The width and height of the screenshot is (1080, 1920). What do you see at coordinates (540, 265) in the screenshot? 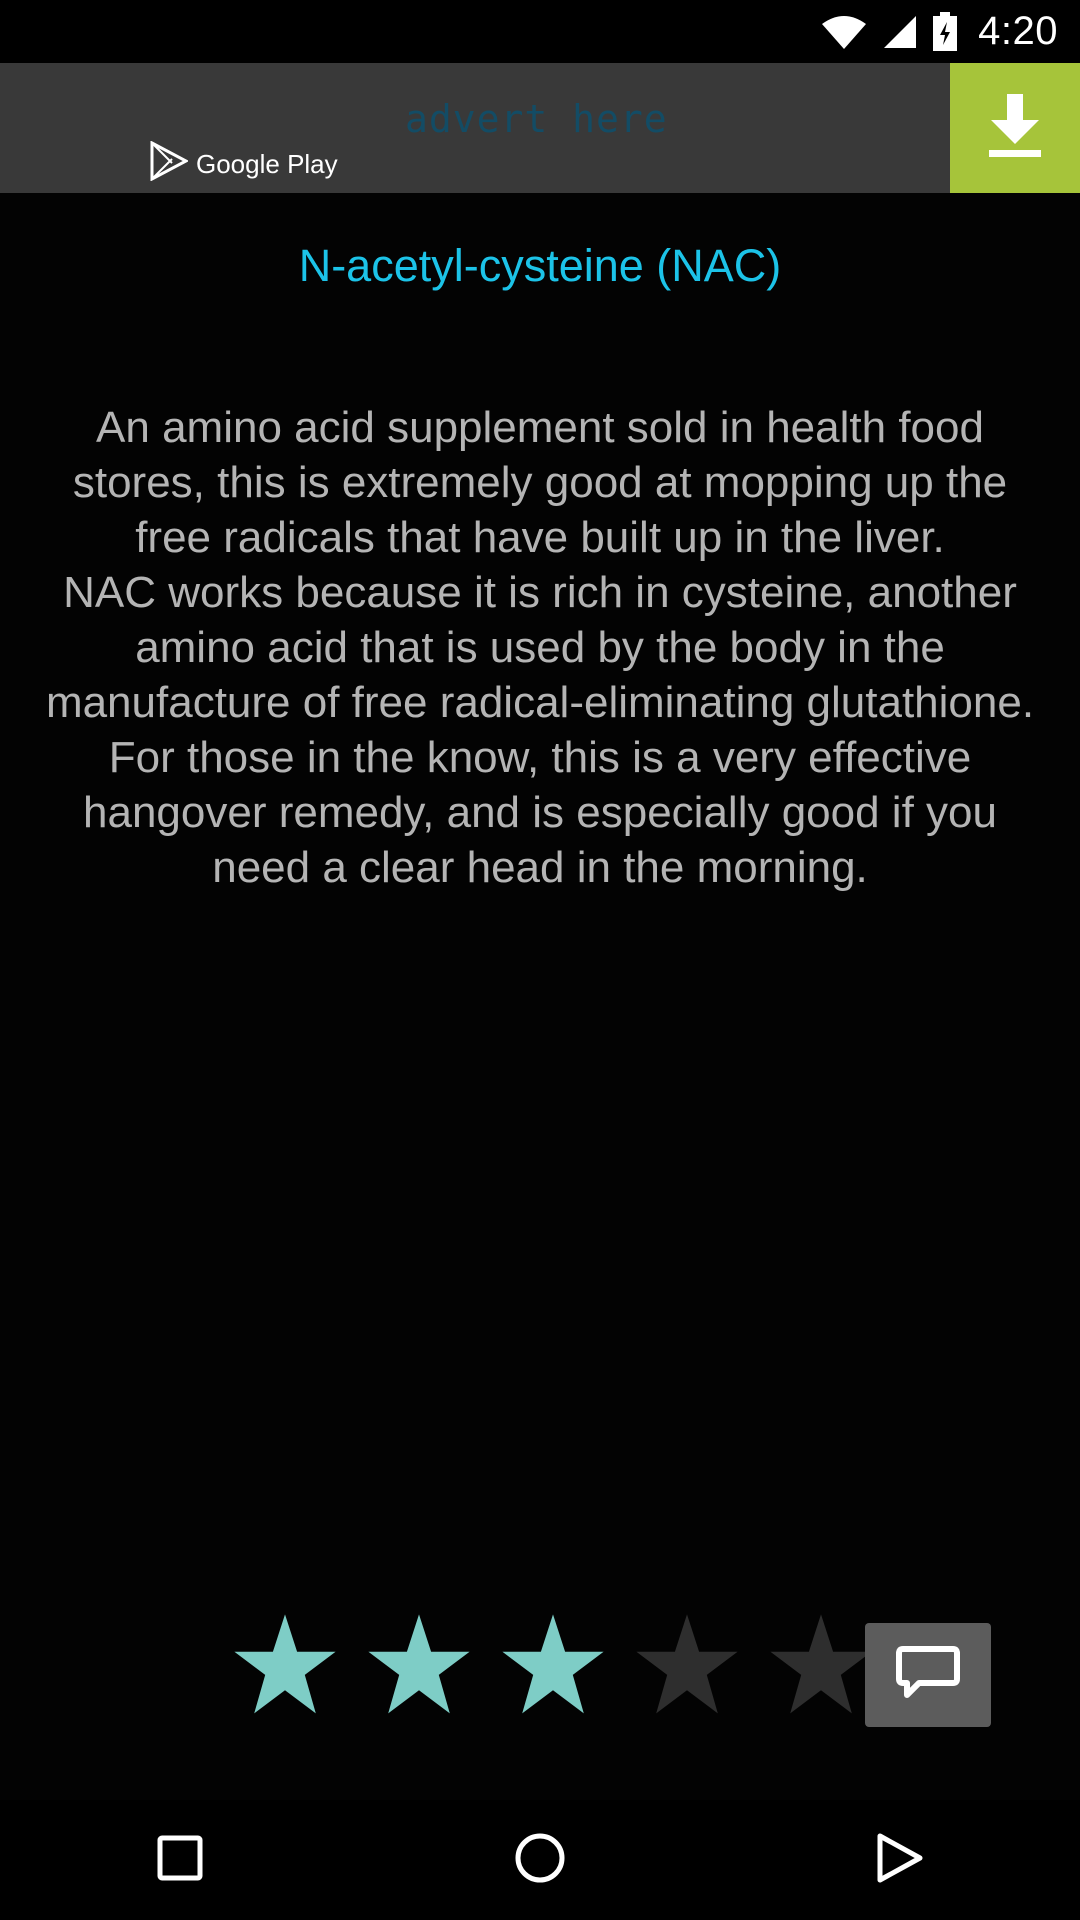
I see `article-title: N-acetyl-cysteine (NAC)` at bounding box center [540, 265].